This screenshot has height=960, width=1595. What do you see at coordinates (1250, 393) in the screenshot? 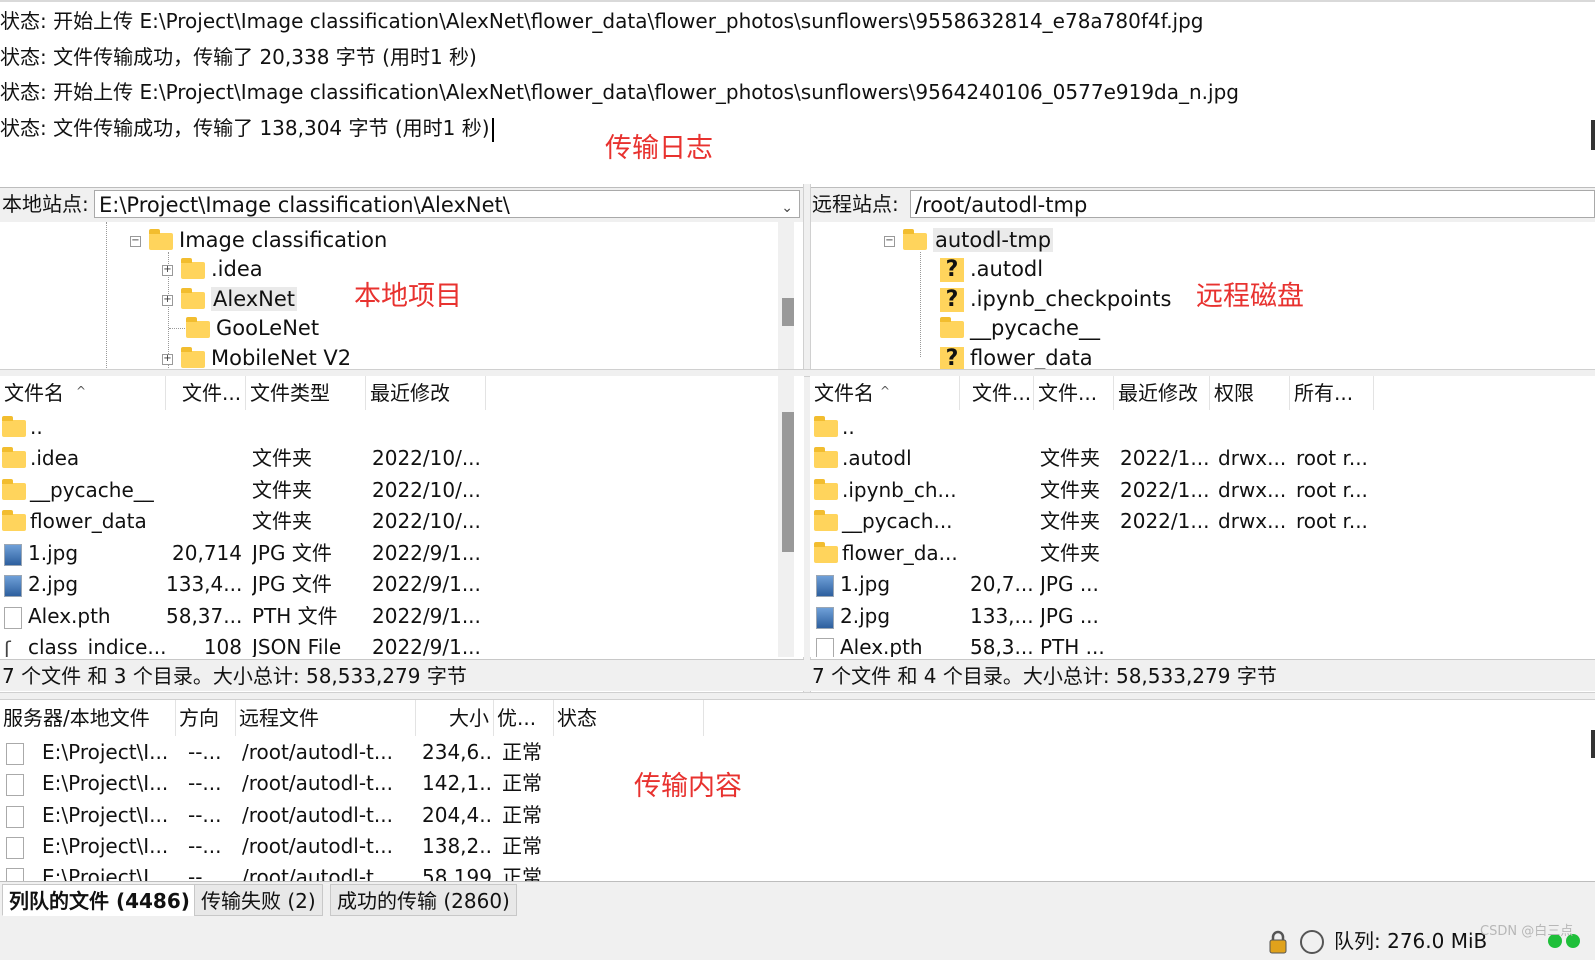
I see `column-header-permissions: 权限` at bounding box center [1250, 393].